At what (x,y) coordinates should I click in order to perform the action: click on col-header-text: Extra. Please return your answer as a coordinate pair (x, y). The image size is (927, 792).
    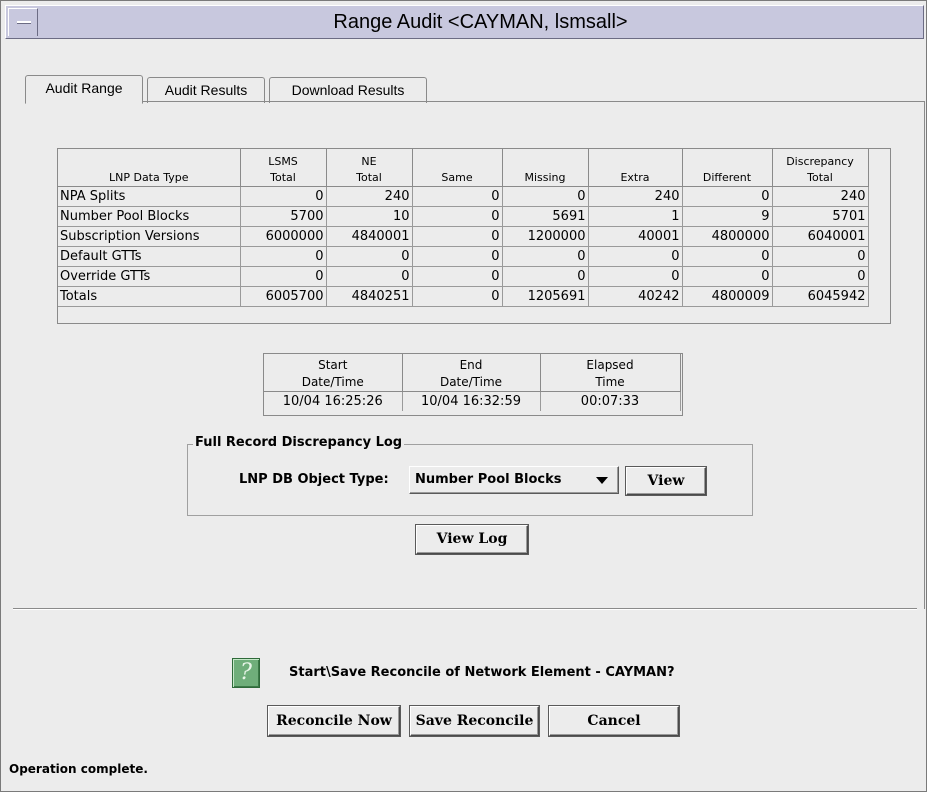
    Looking at the image, I should click on (635, 177).